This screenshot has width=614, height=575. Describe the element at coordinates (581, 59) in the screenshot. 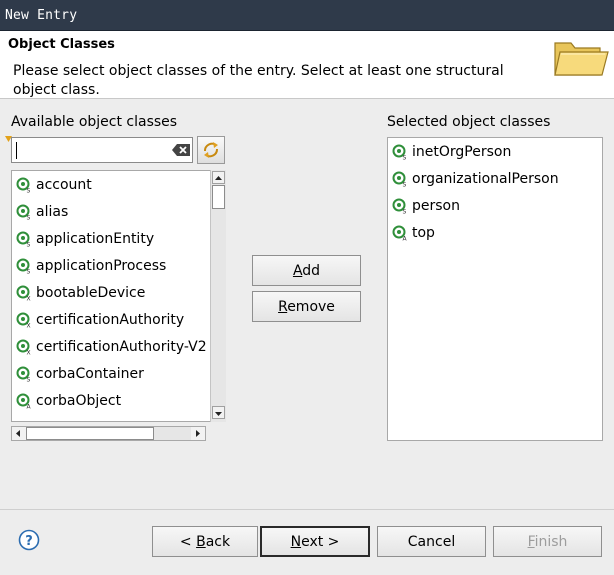

I see `folder-icon` at that location.